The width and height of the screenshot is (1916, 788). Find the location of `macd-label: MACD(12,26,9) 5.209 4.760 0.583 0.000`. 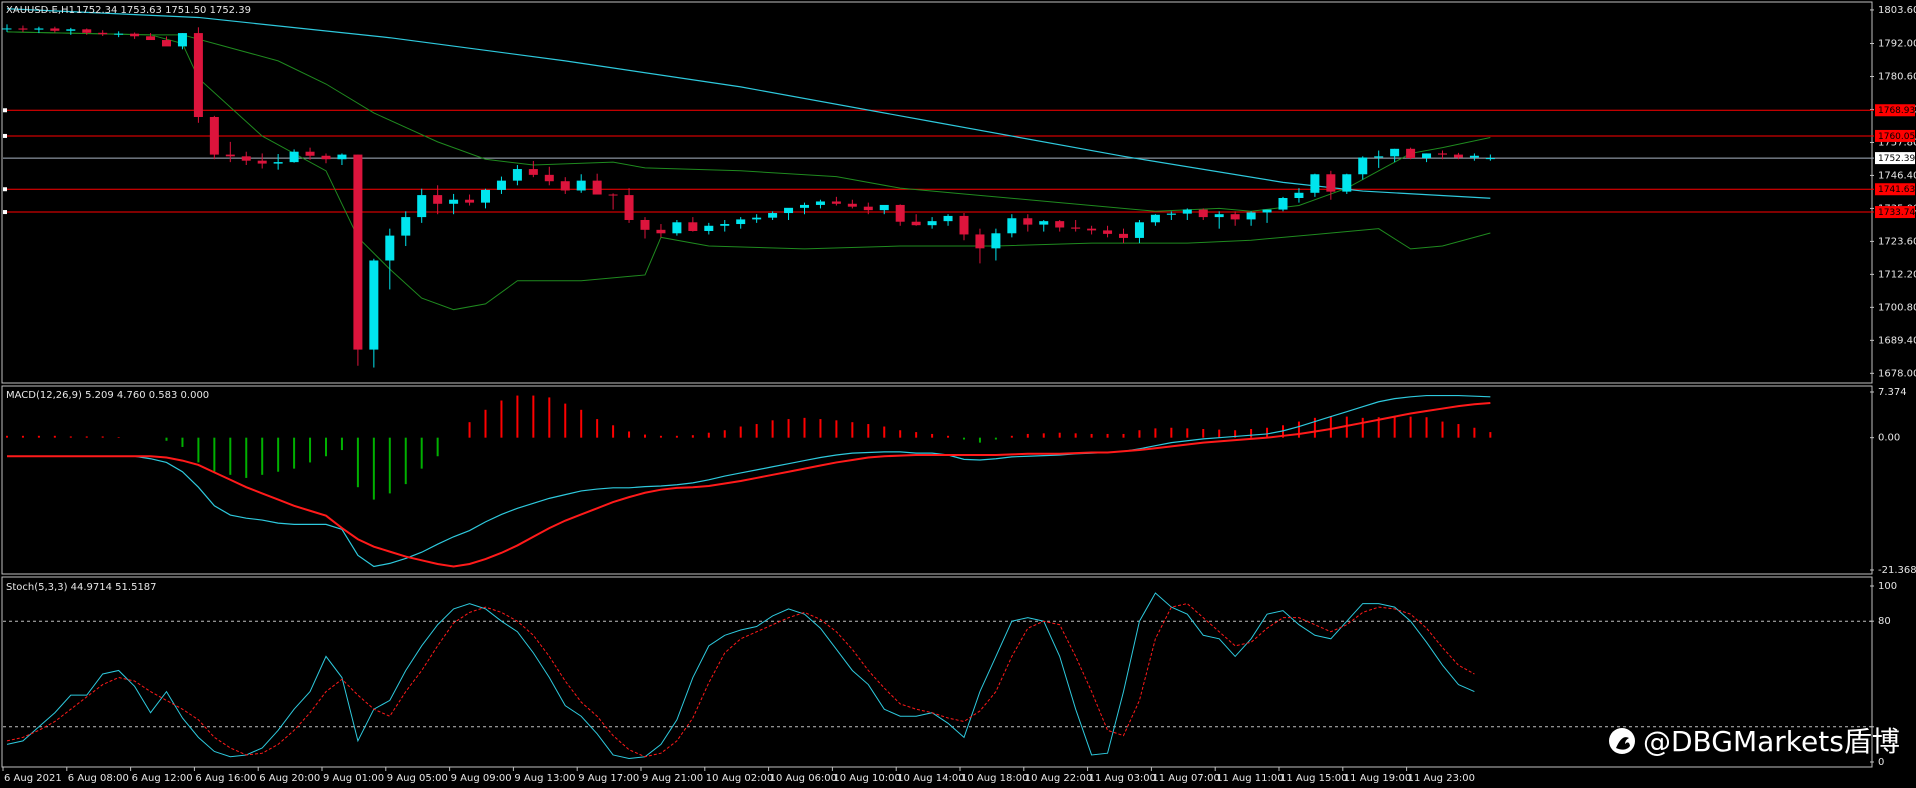

macd-label: MACD(12,26,9) 5.209 4.760 0.583 0.000 is located at coordinates (107, 395).